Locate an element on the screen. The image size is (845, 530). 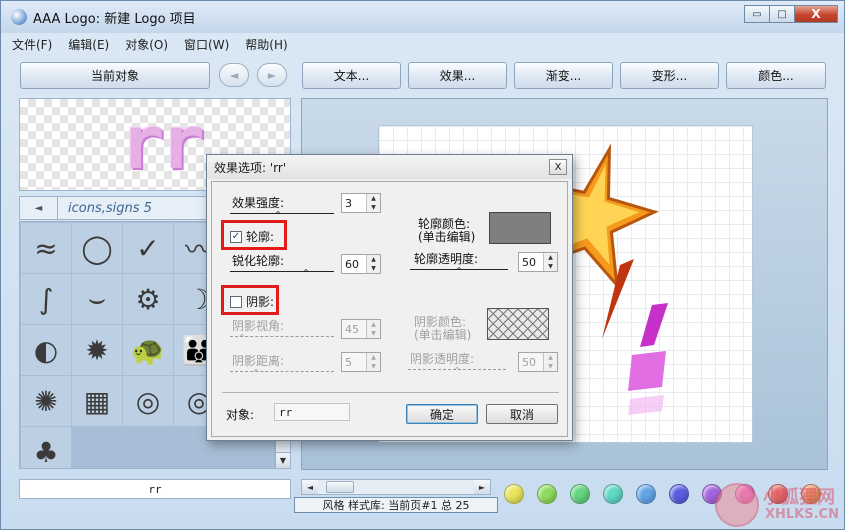
style-library-status: 风格 样式库: 当前页#1 总 25 is located at coordinates (396, 505).